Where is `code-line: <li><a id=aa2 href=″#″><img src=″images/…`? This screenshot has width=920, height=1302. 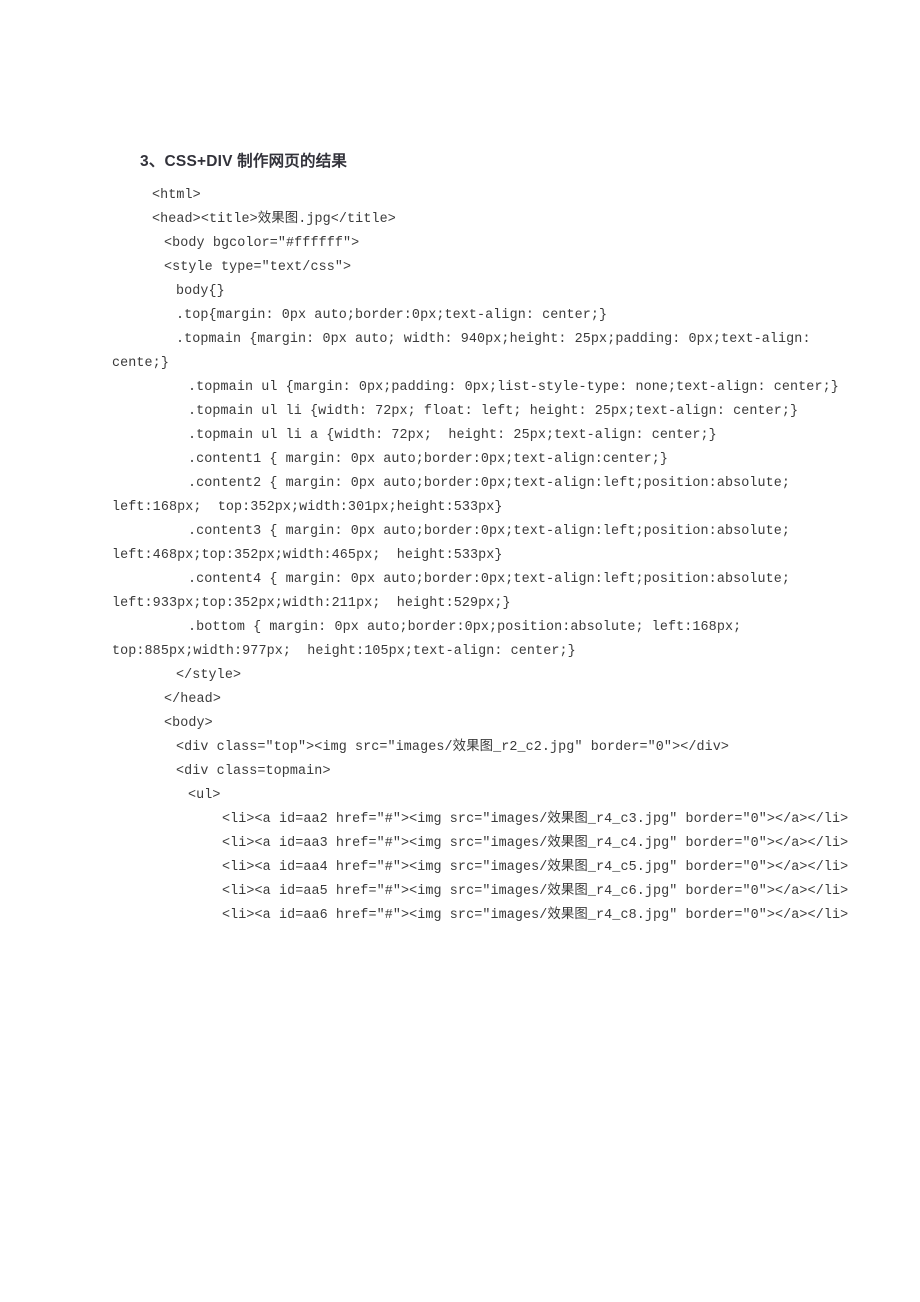 code-line: <li><a id=aa2 href=″#″><img src=″images/… is located at coordinates (486, 820).